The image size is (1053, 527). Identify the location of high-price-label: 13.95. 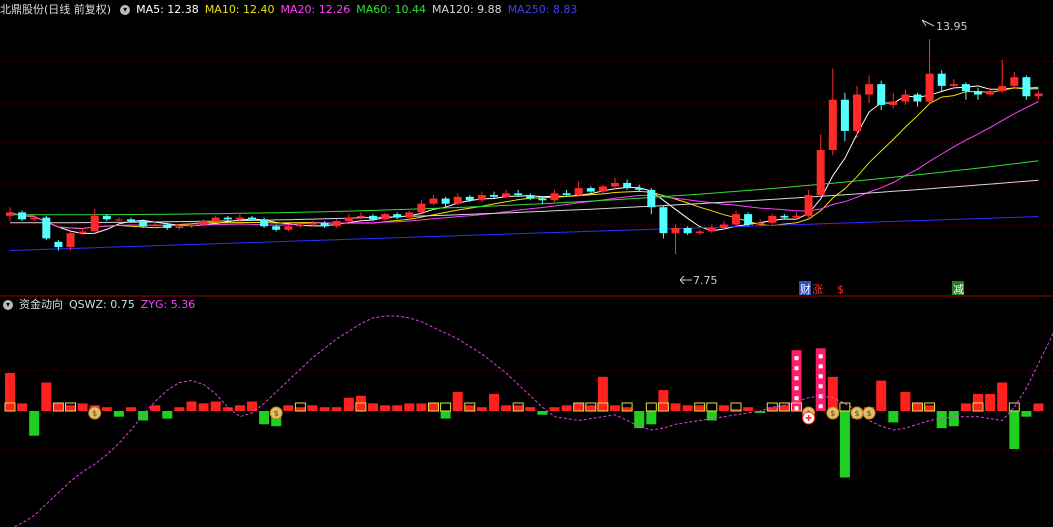
(952, 26).